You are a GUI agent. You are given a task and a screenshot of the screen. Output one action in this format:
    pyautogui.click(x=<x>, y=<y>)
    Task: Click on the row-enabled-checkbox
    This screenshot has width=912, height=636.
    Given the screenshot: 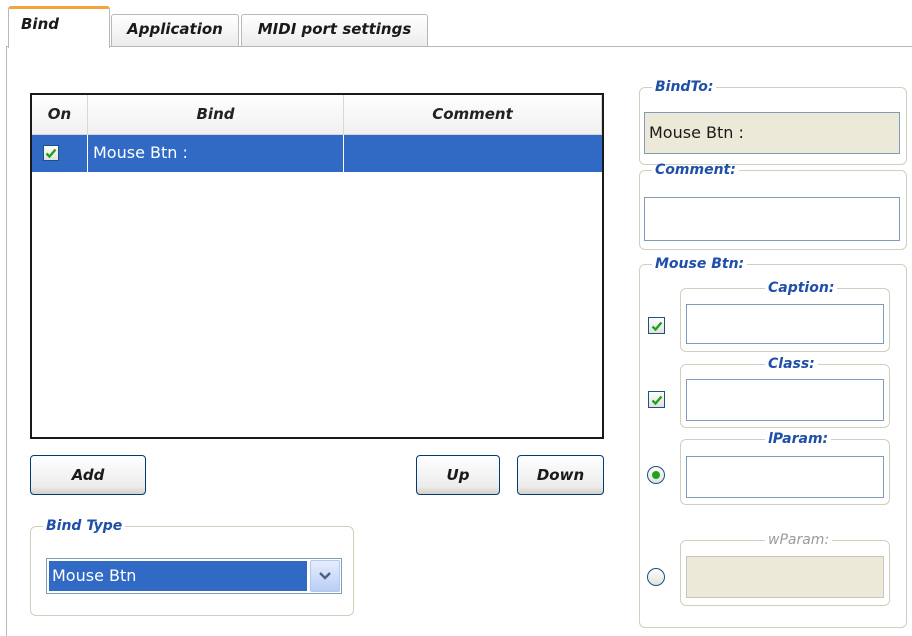 What is the action you would take?
    pyautogui.click(x=51, y=153)
    